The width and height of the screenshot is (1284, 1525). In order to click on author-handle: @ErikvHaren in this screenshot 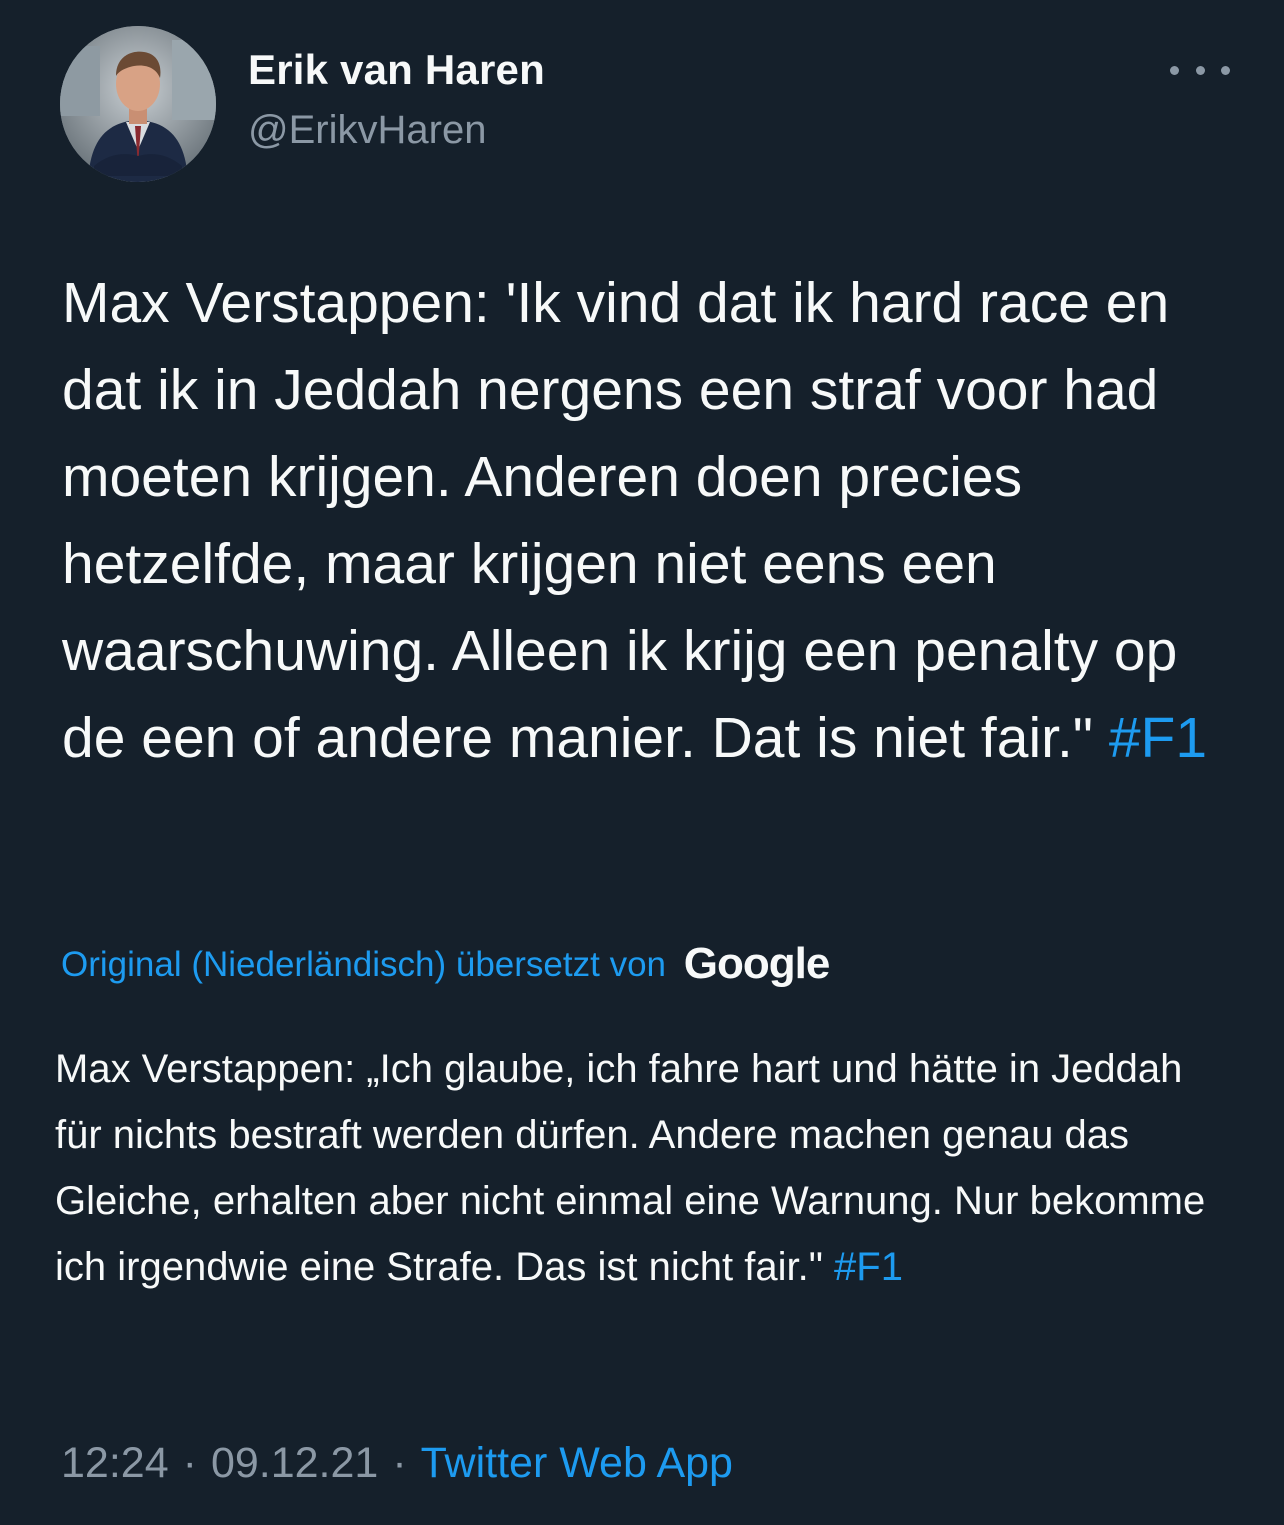, I will do `click(396, 130)`.